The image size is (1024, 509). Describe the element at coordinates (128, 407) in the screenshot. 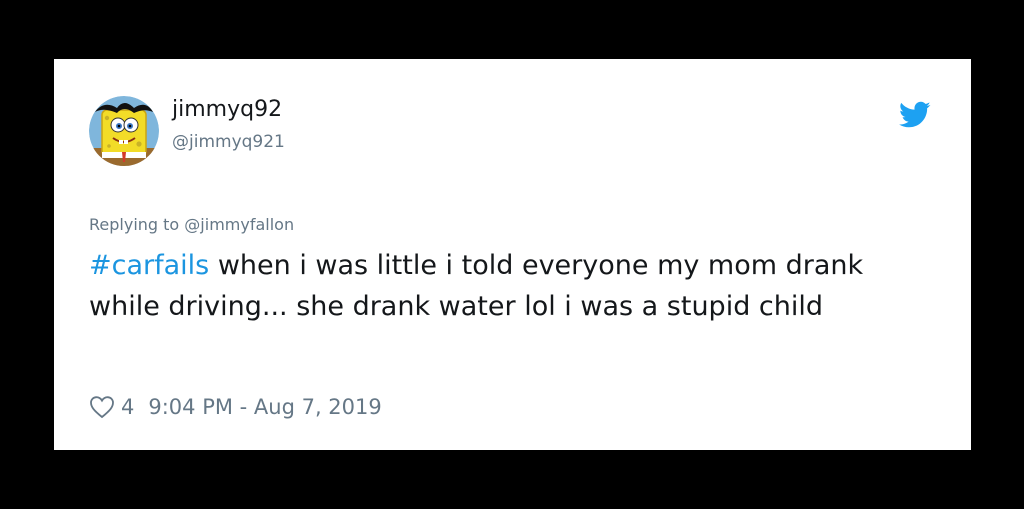

I see `like-count: 4` at that location.